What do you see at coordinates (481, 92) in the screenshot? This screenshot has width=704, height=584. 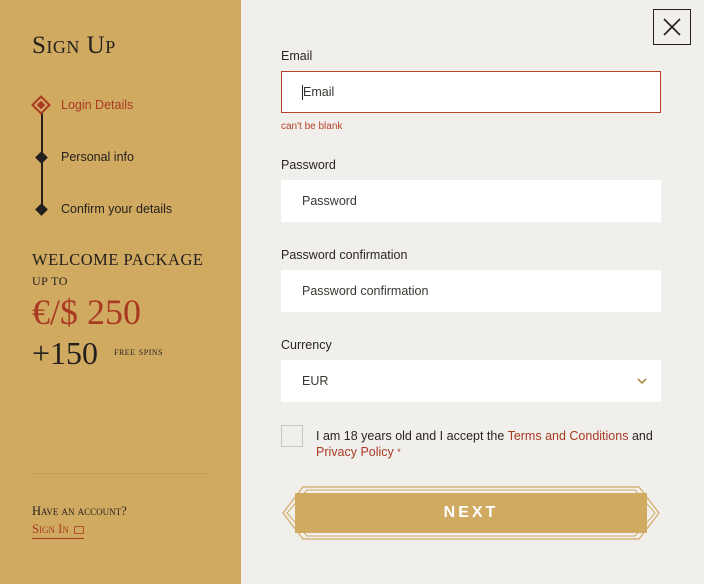 I see `email-field` at bounding box center [481, 92].